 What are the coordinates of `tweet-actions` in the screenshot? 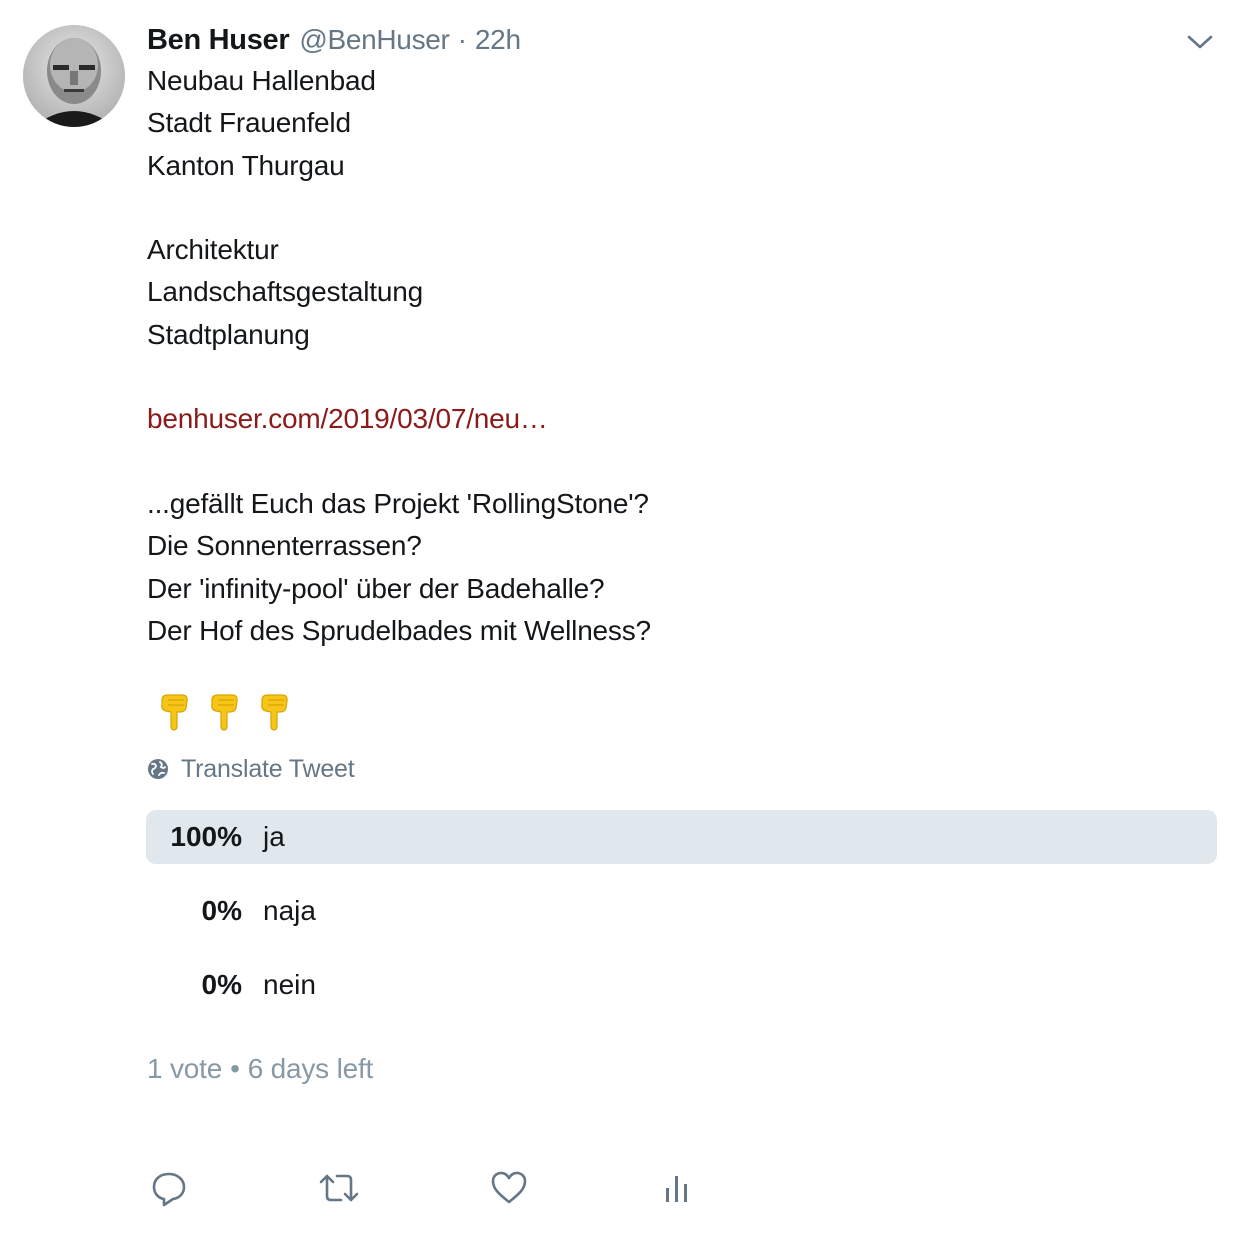 It's located at (447, 1190).